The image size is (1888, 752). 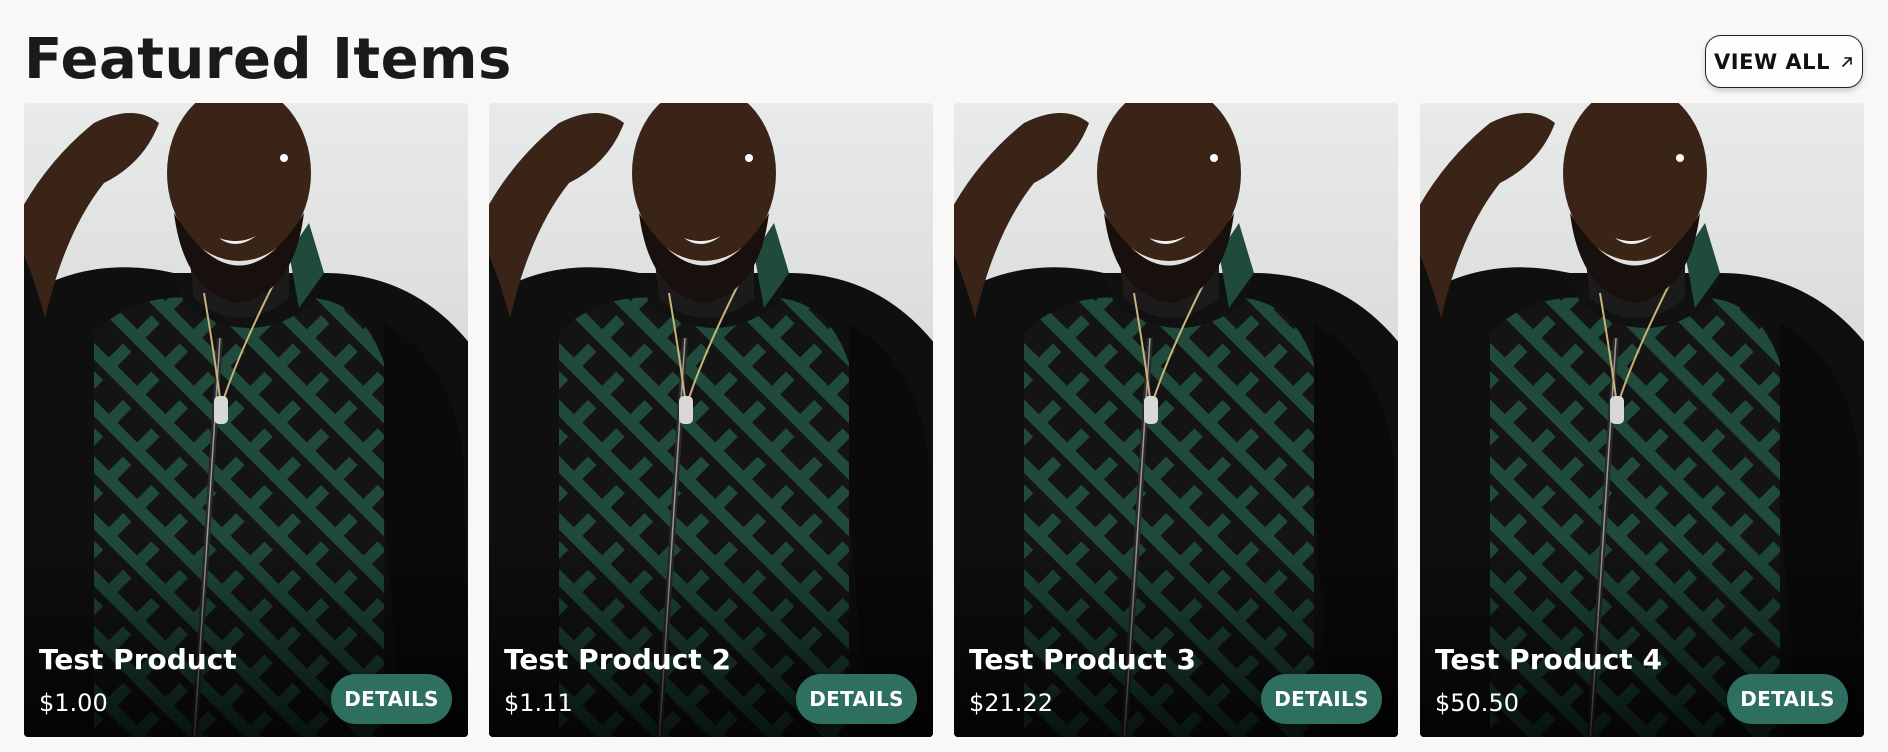 I want to click on product-name: Test Product 4, so click(x=1548, y=659).